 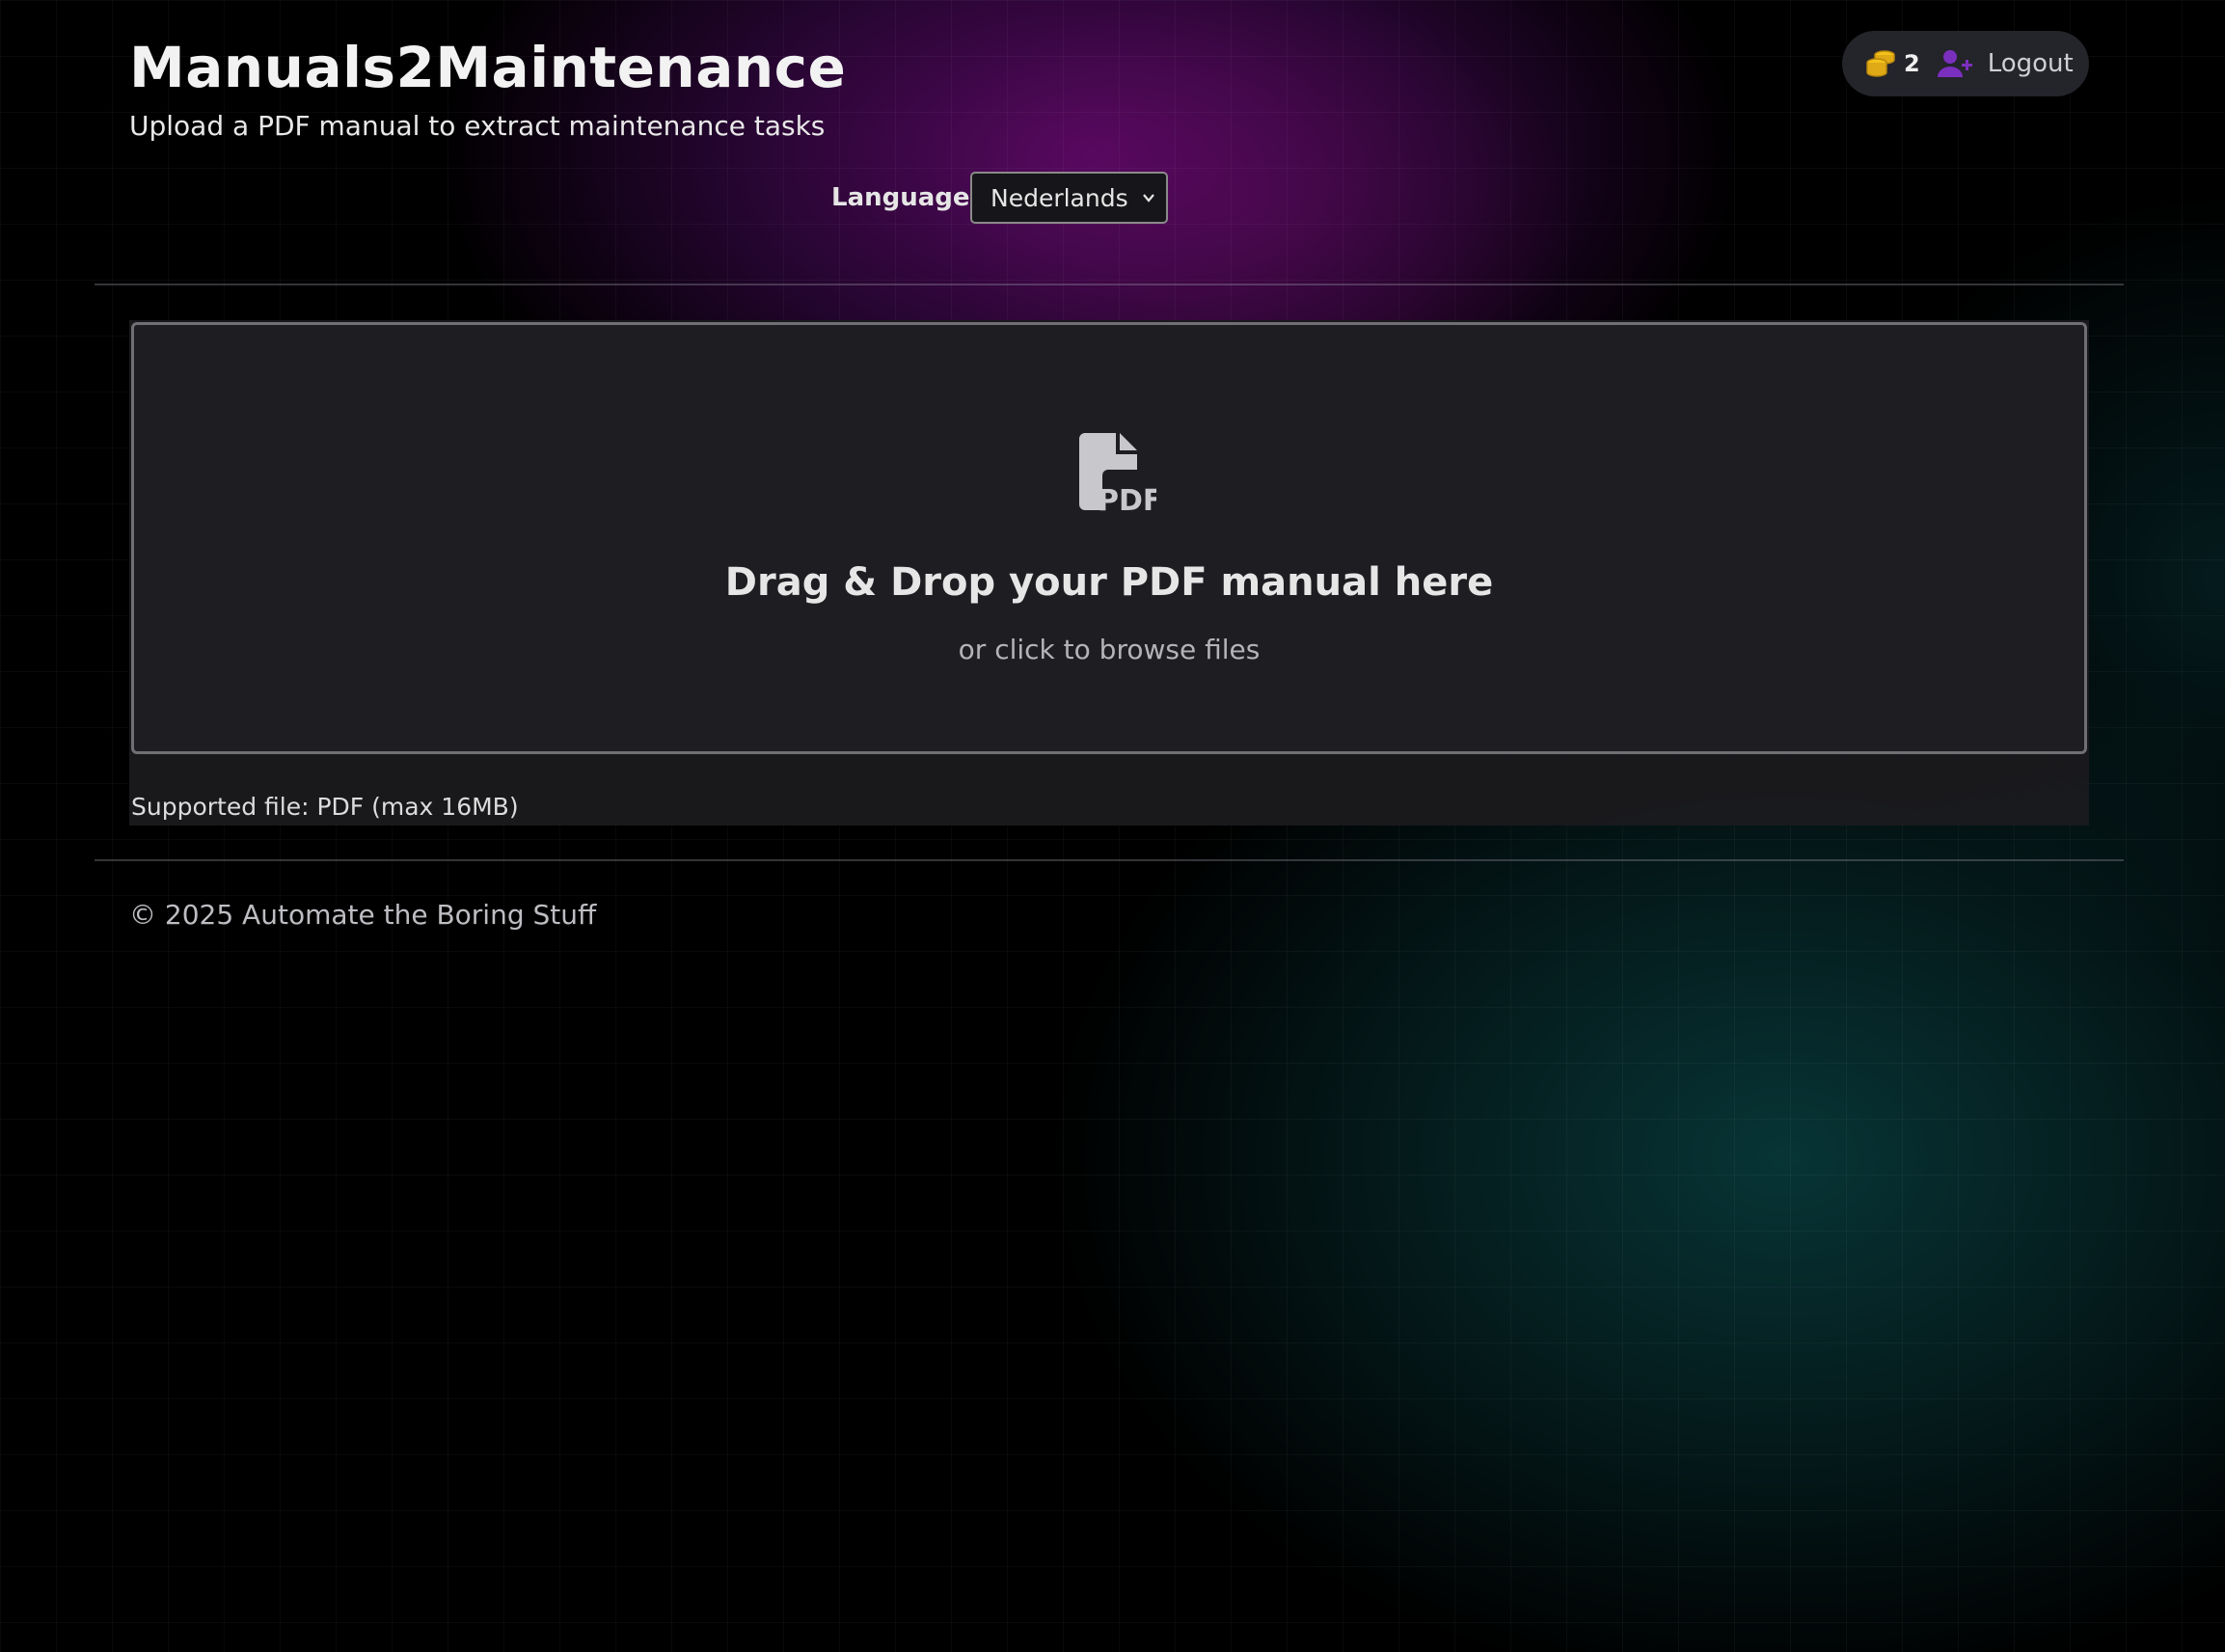 What do you see at coordinates (1880, 63) in the screenshot?
I see `coins-icon` at bounding box center [1880, 63].